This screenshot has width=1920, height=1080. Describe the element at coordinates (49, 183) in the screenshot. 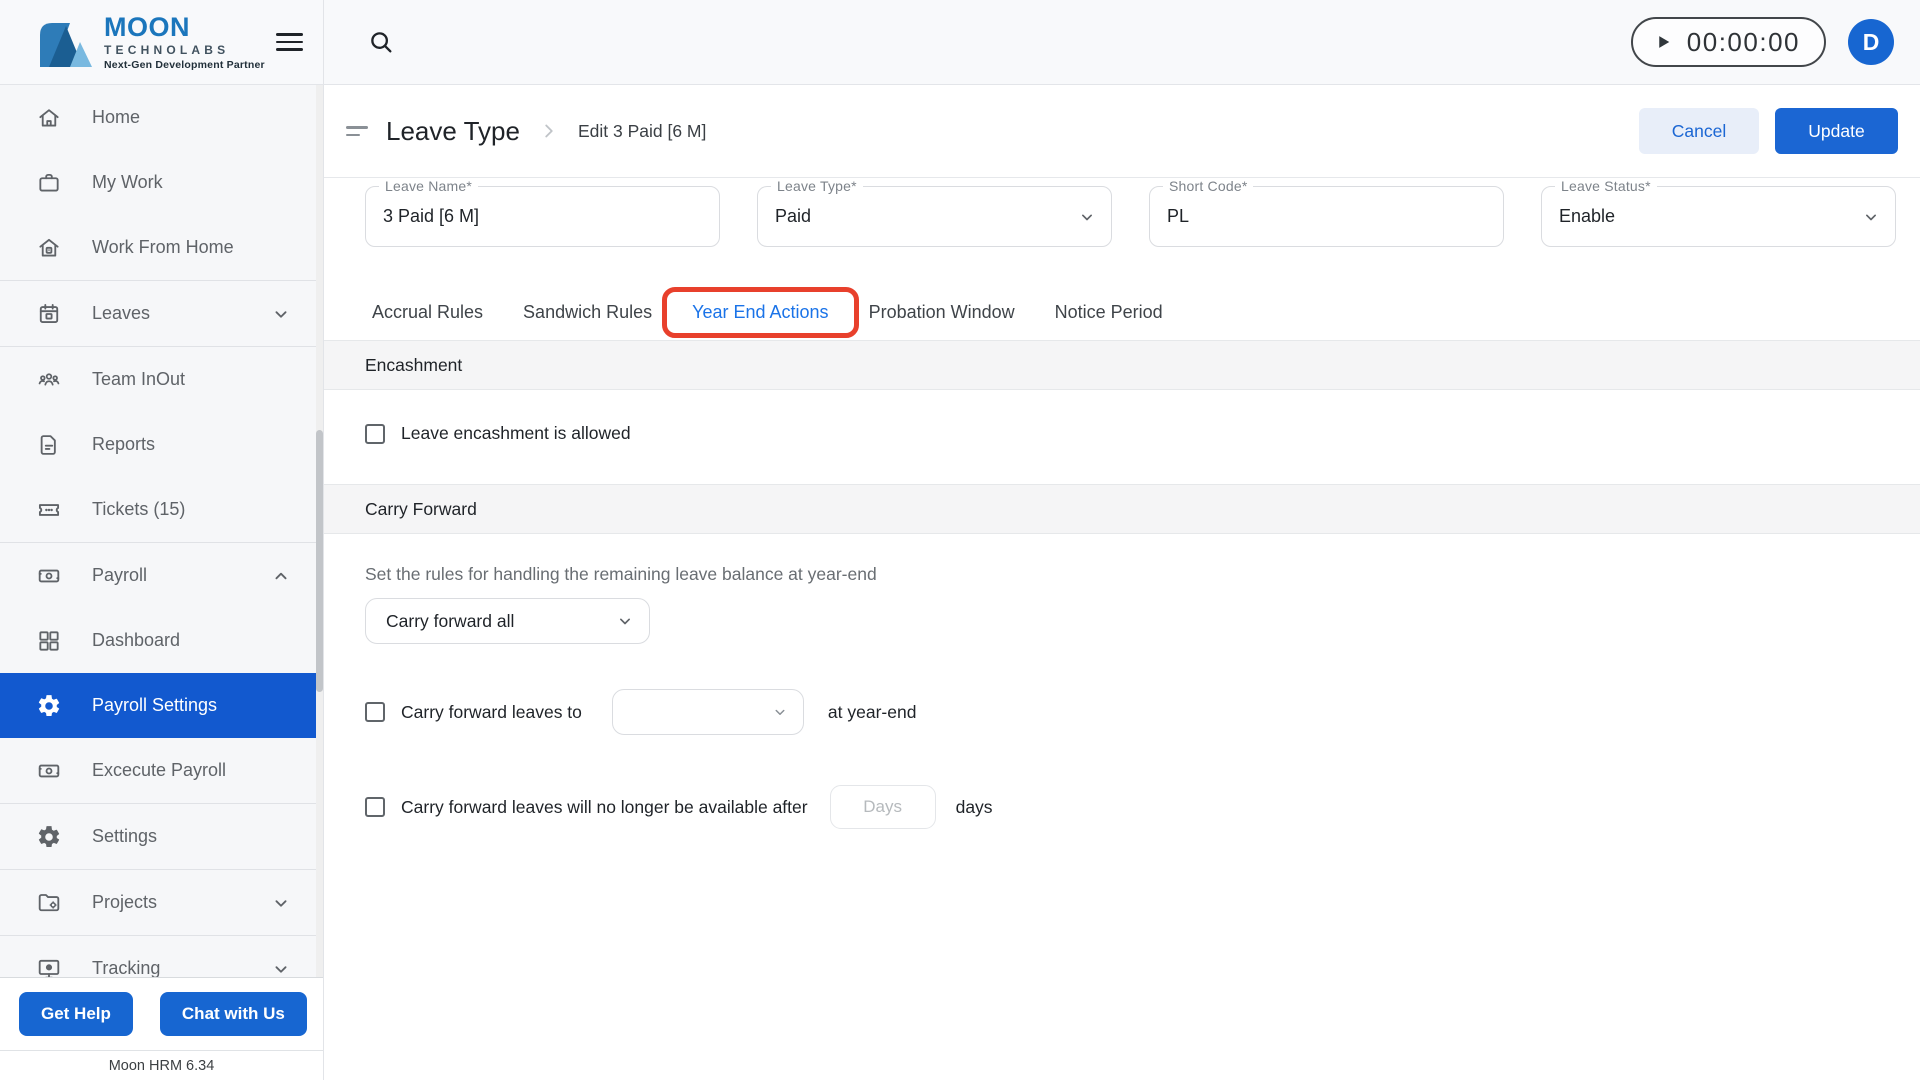

I see `briefcase-icon` at that location.